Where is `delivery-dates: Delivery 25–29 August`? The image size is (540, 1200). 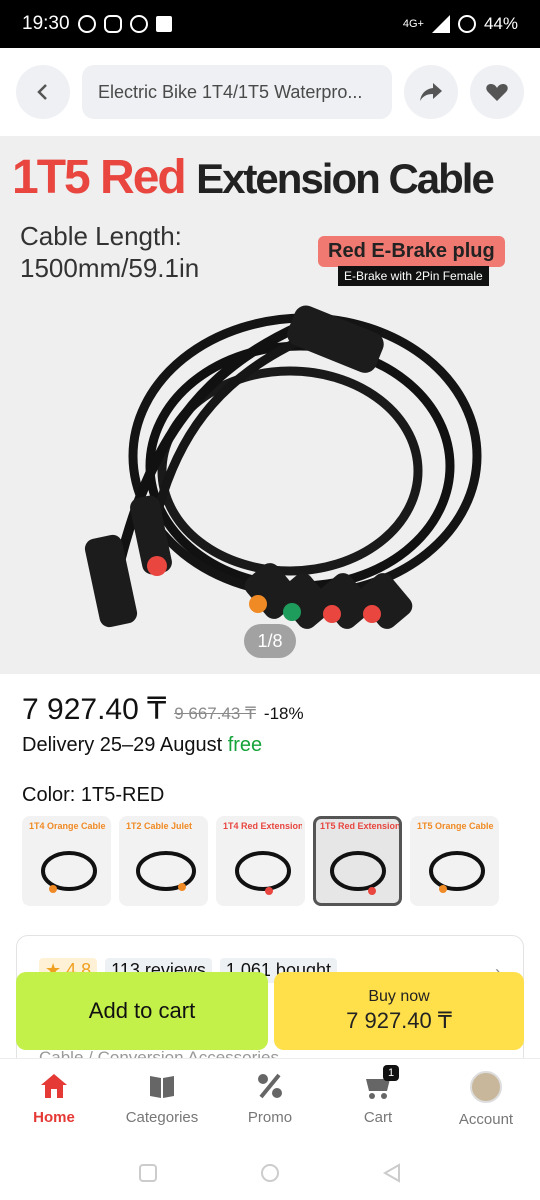
delivery-dates: Delivery 25–29 August is located at coordinates (122, 745).